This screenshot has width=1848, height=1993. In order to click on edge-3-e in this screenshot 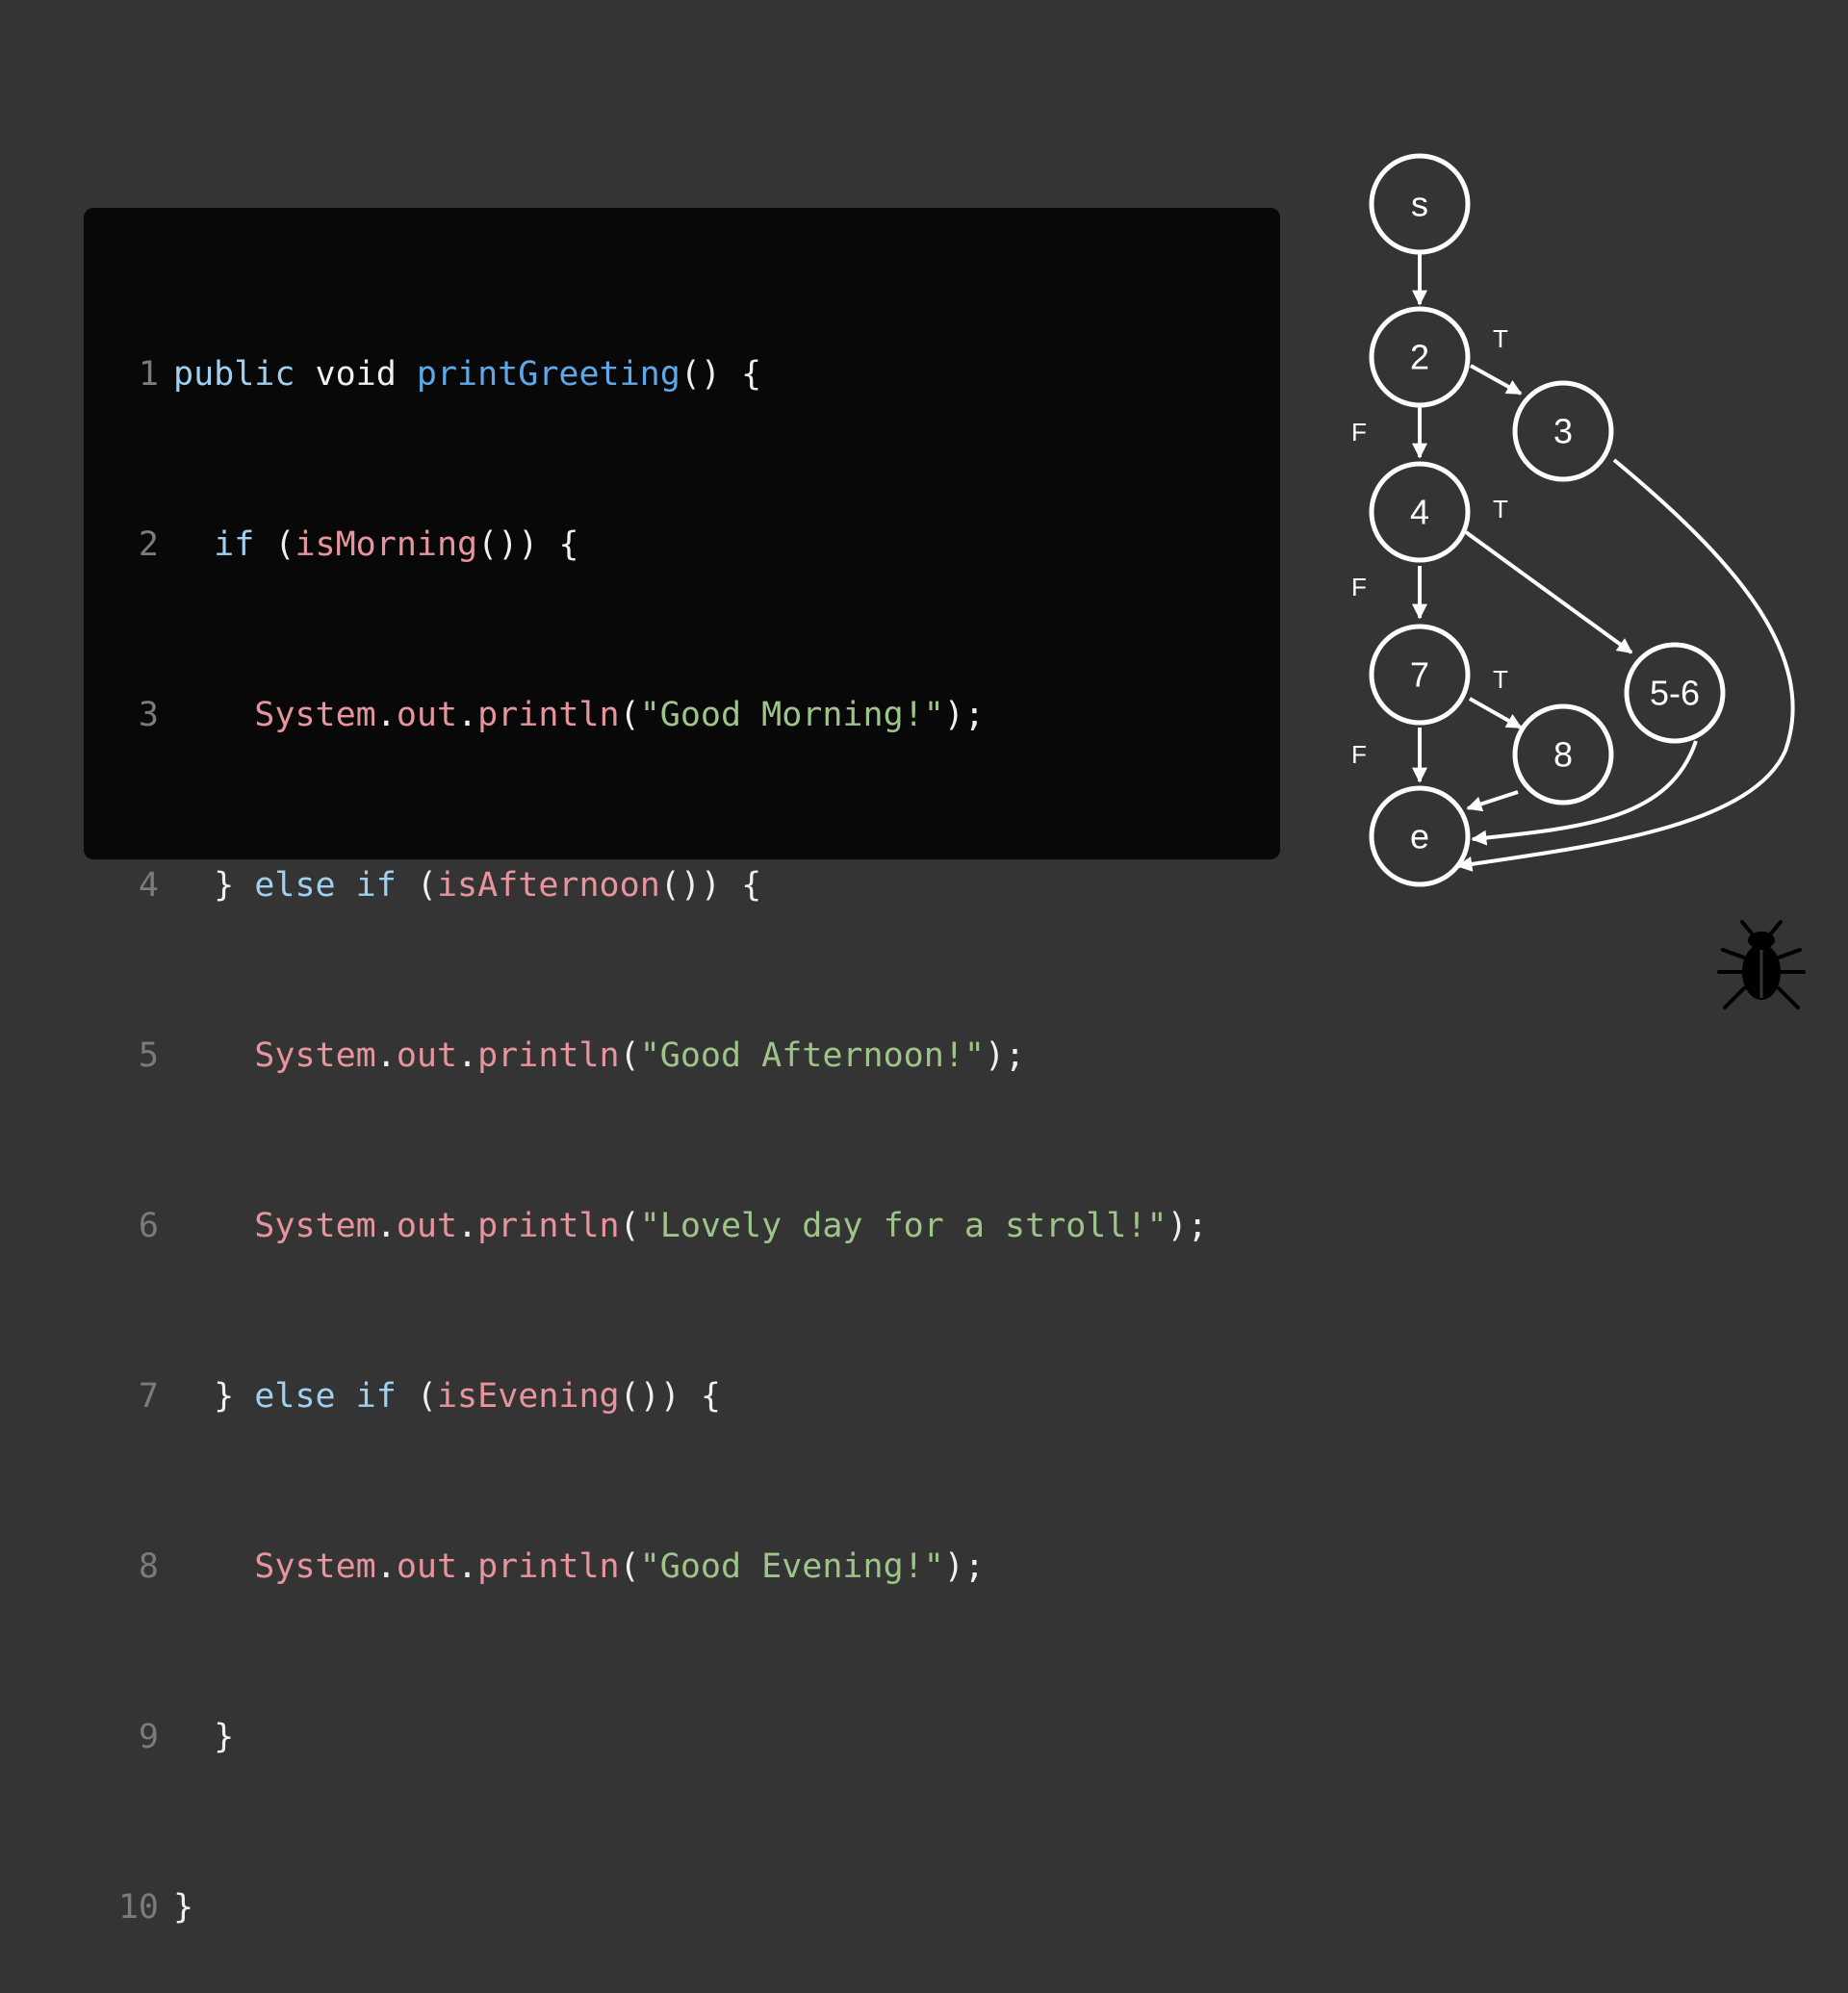, I will do `click(1625, 665)`.